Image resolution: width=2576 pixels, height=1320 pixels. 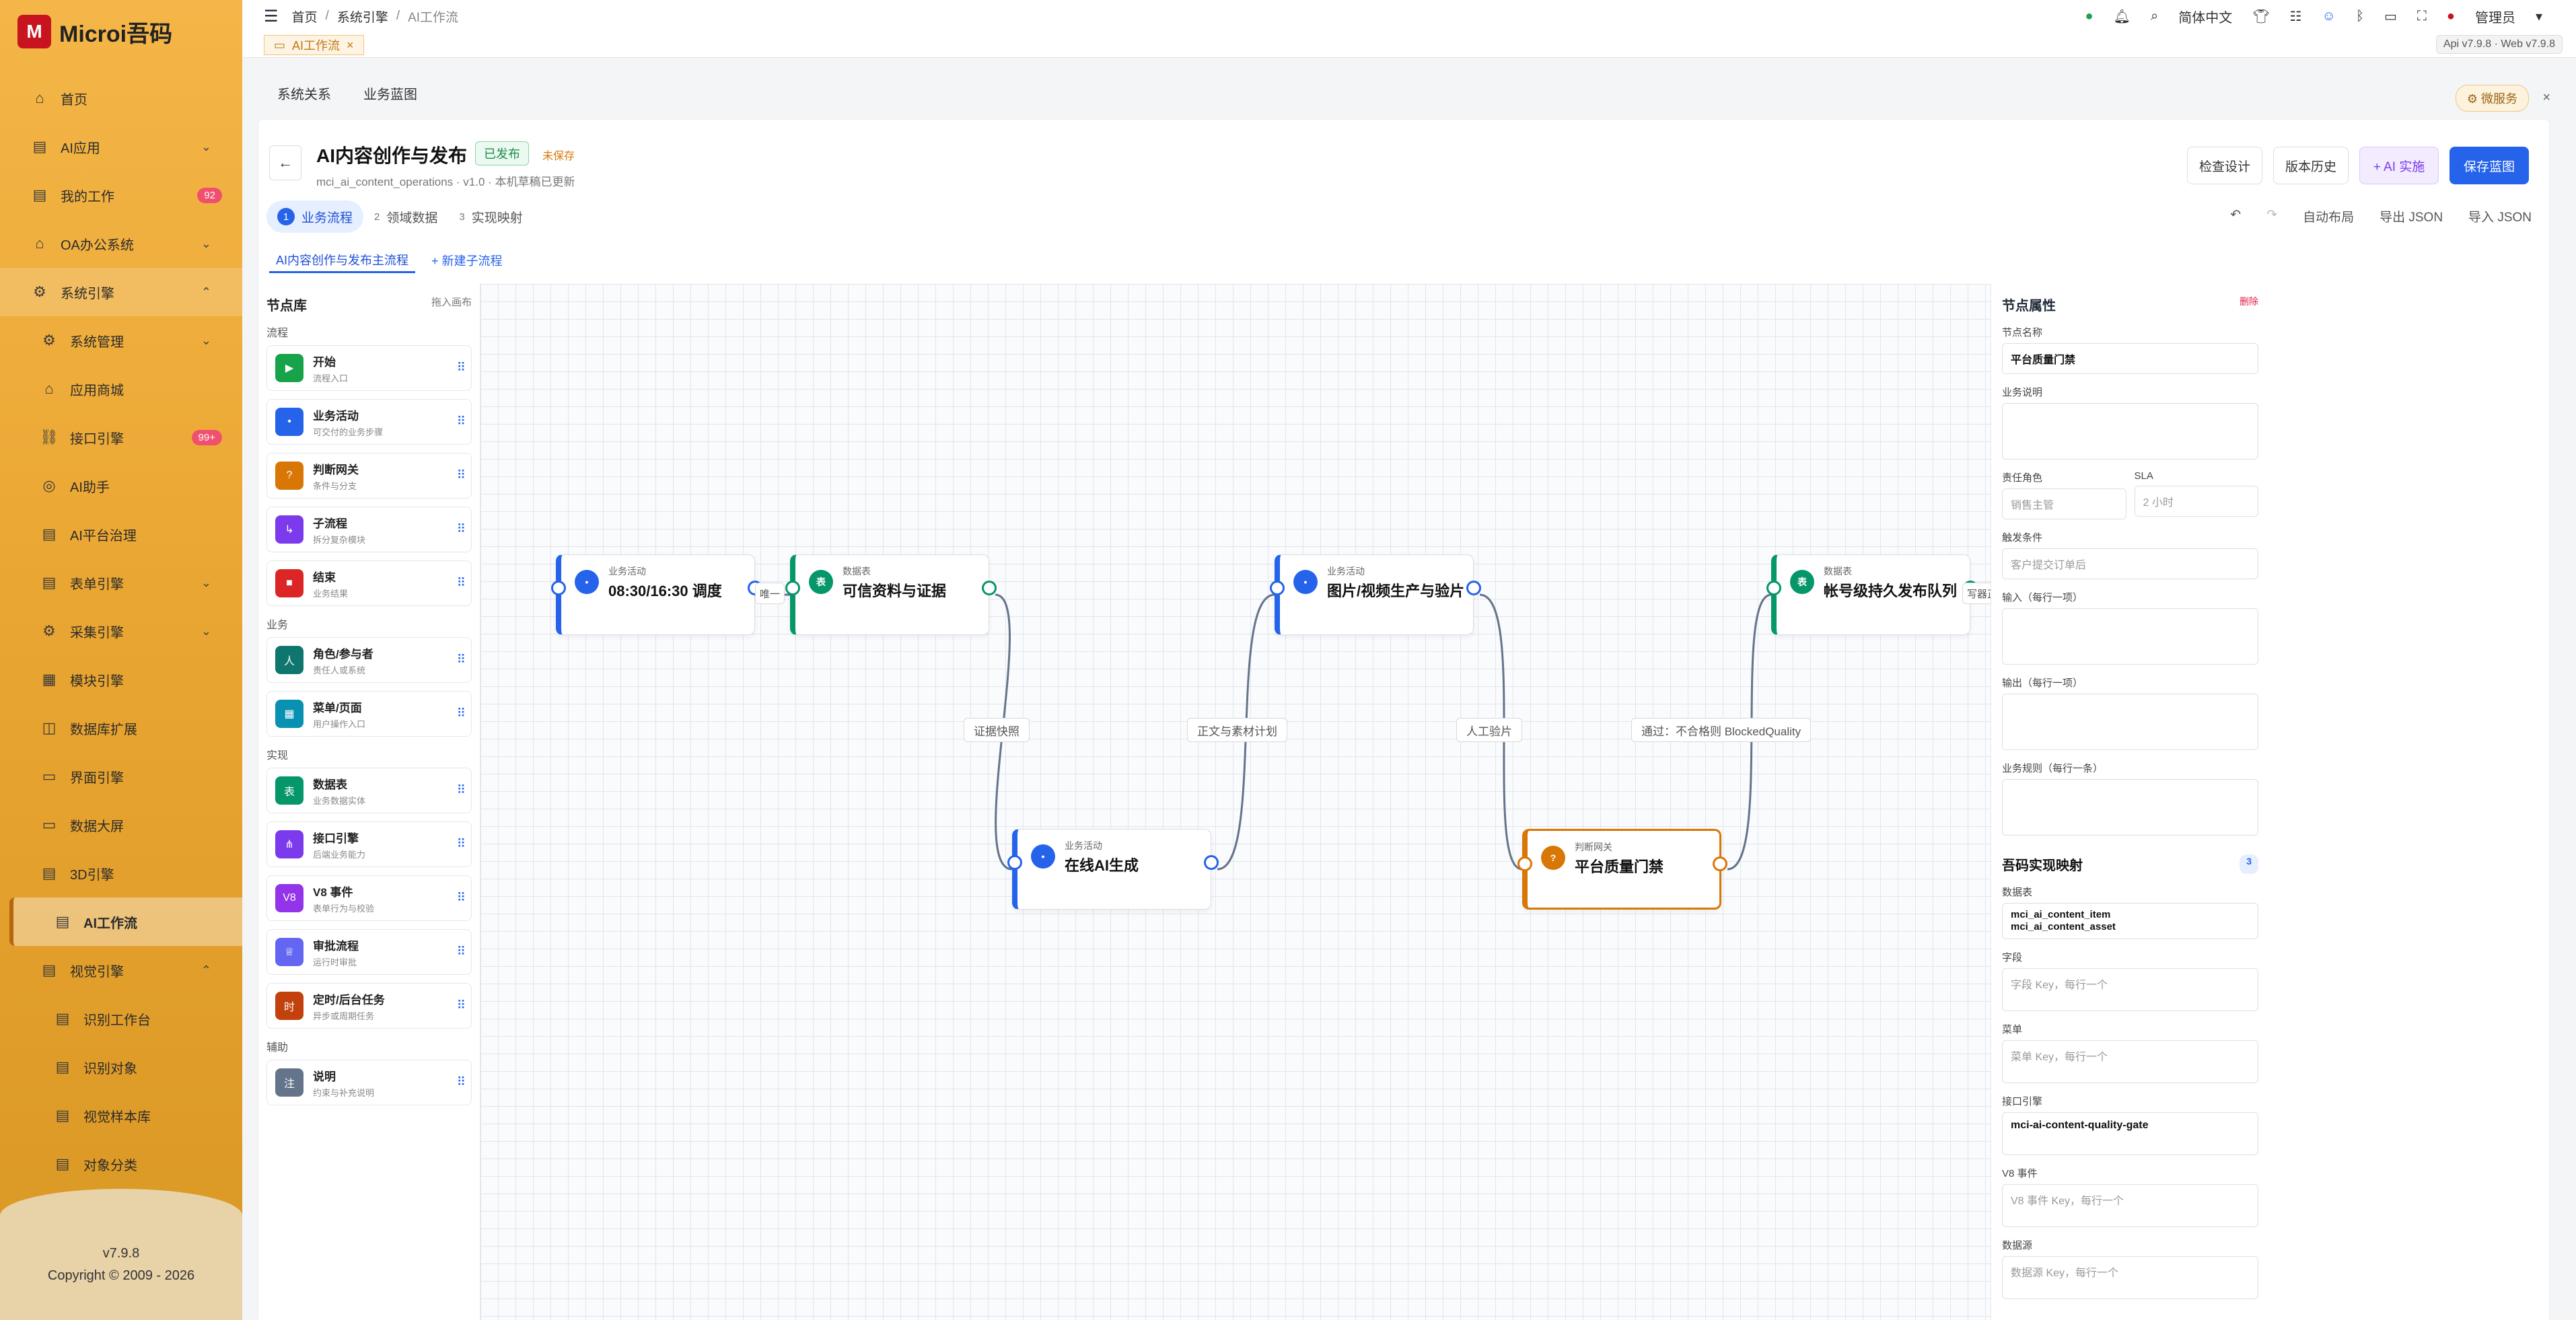 I want to click on menu-toggle-icon: ☰, so click(x=271, y=16).